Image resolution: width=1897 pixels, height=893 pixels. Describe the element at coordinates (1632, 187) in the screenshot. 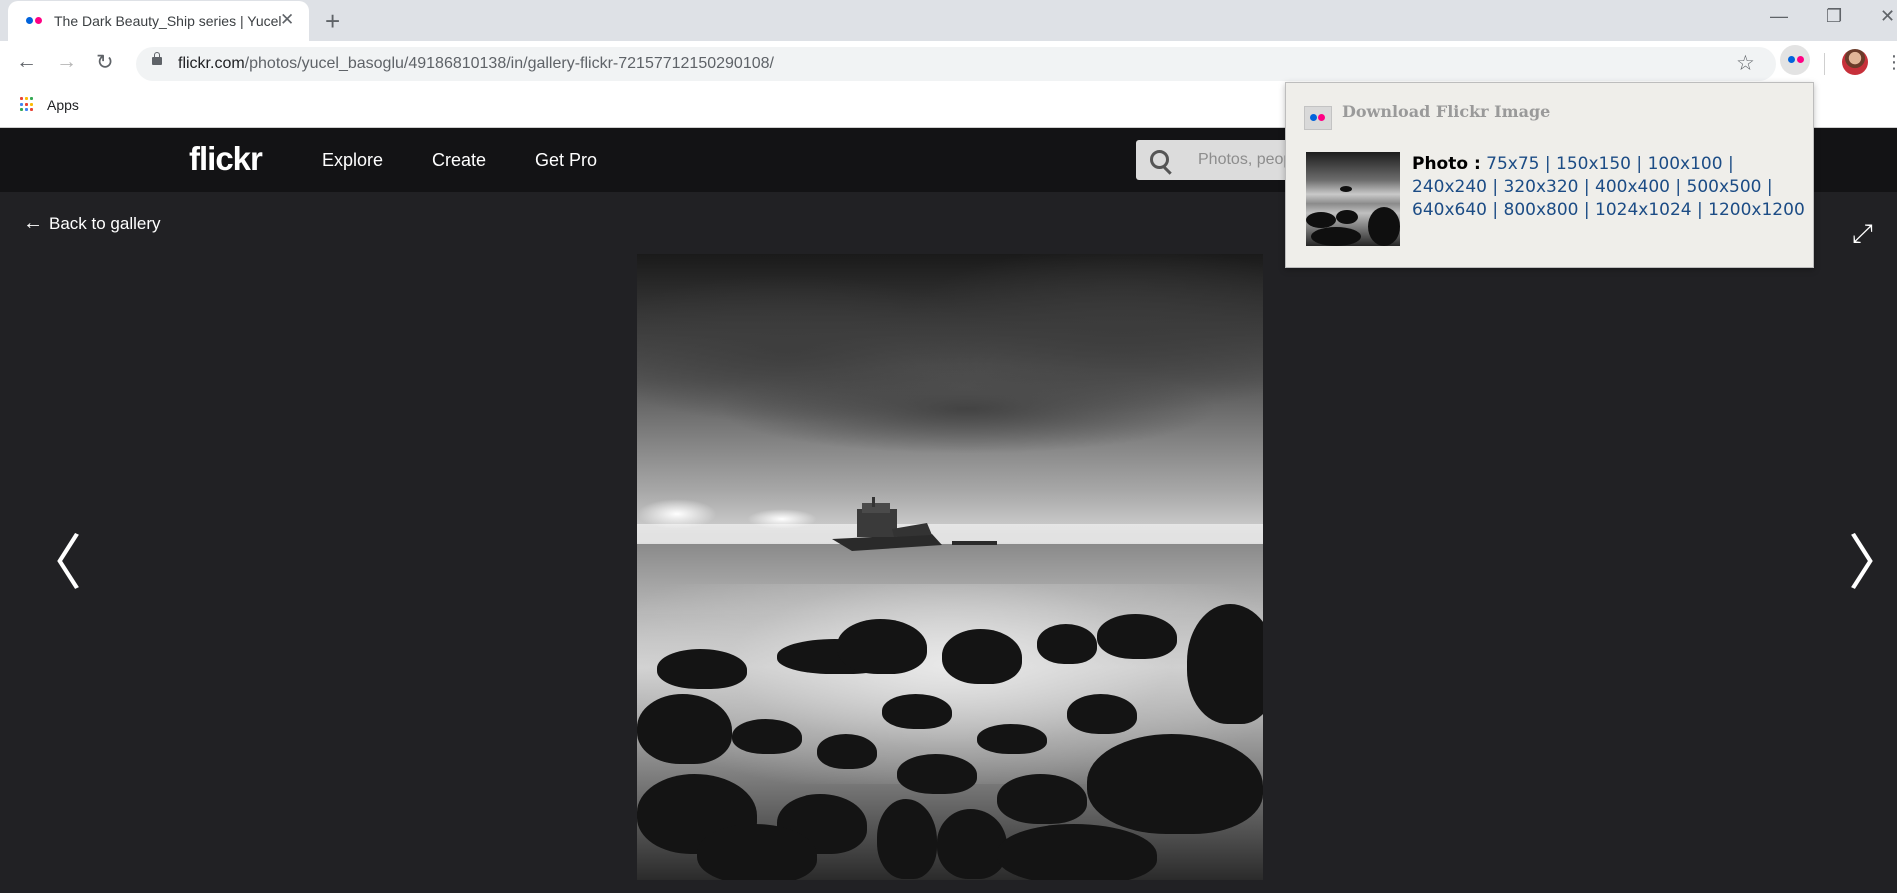

I see `size-link-400x400: 400x400` at that location.